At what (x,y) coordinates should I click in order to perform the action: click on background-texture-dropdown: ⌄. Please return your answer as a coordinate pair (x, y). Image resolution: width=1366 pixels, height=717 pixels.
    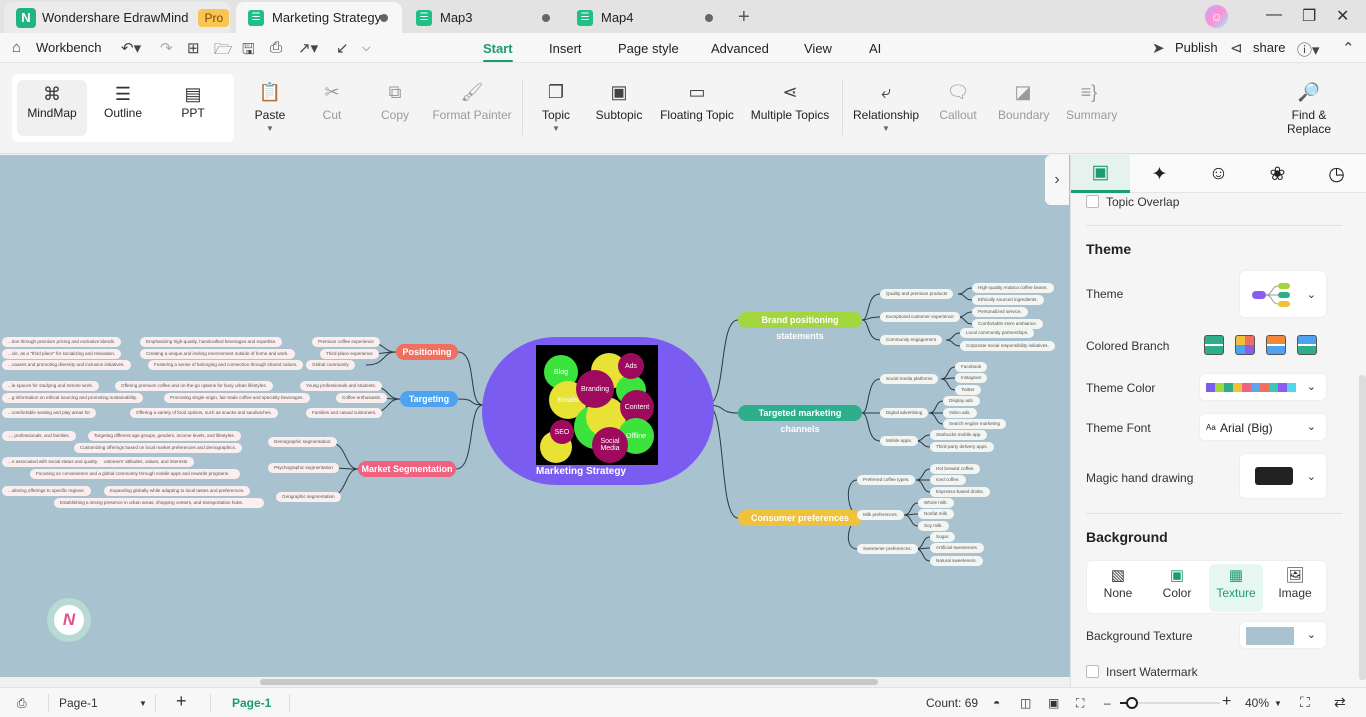
    Looking at the image, I should click on (1283, 635).